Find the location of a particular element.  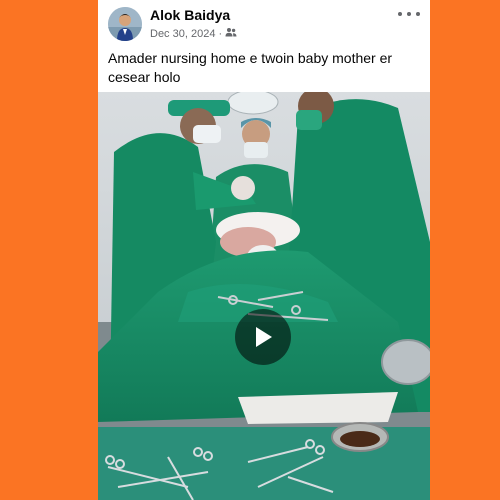

post-date: Dec 30, 2024 is located at coordinates (182, 34).